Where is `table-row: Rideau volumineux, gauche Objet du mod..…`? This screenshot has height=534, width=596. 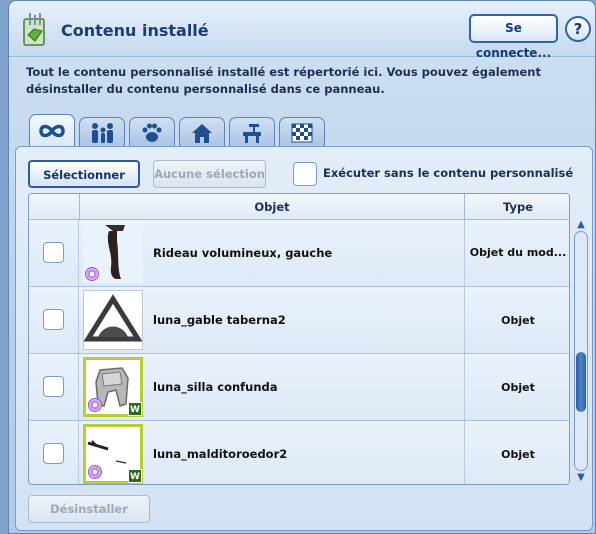
table-row: Rideau volumineux, gauche Objet du mod..… is located at coordinates (299, 253).